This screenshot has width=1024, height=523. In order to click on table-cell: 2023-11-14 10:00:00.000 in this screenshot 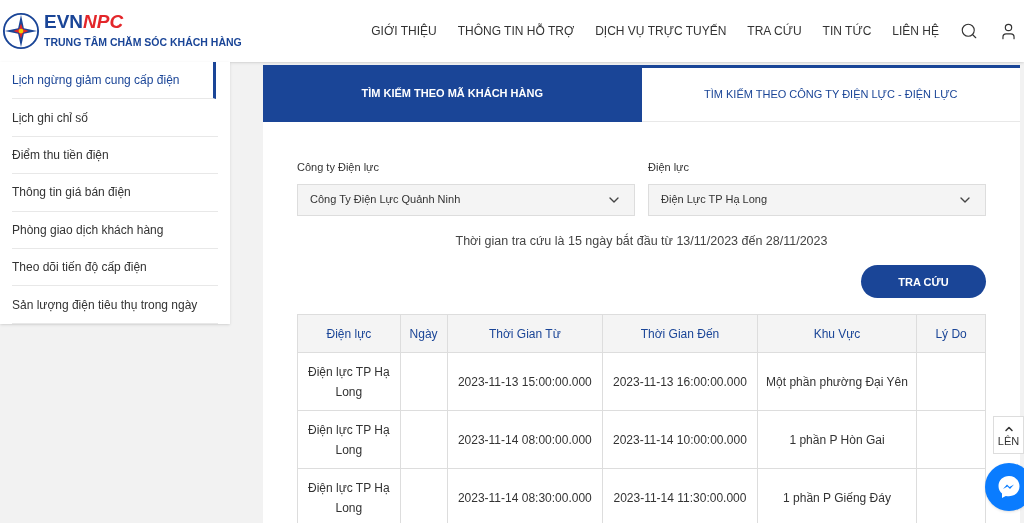, I will do `click(680, 439)`.